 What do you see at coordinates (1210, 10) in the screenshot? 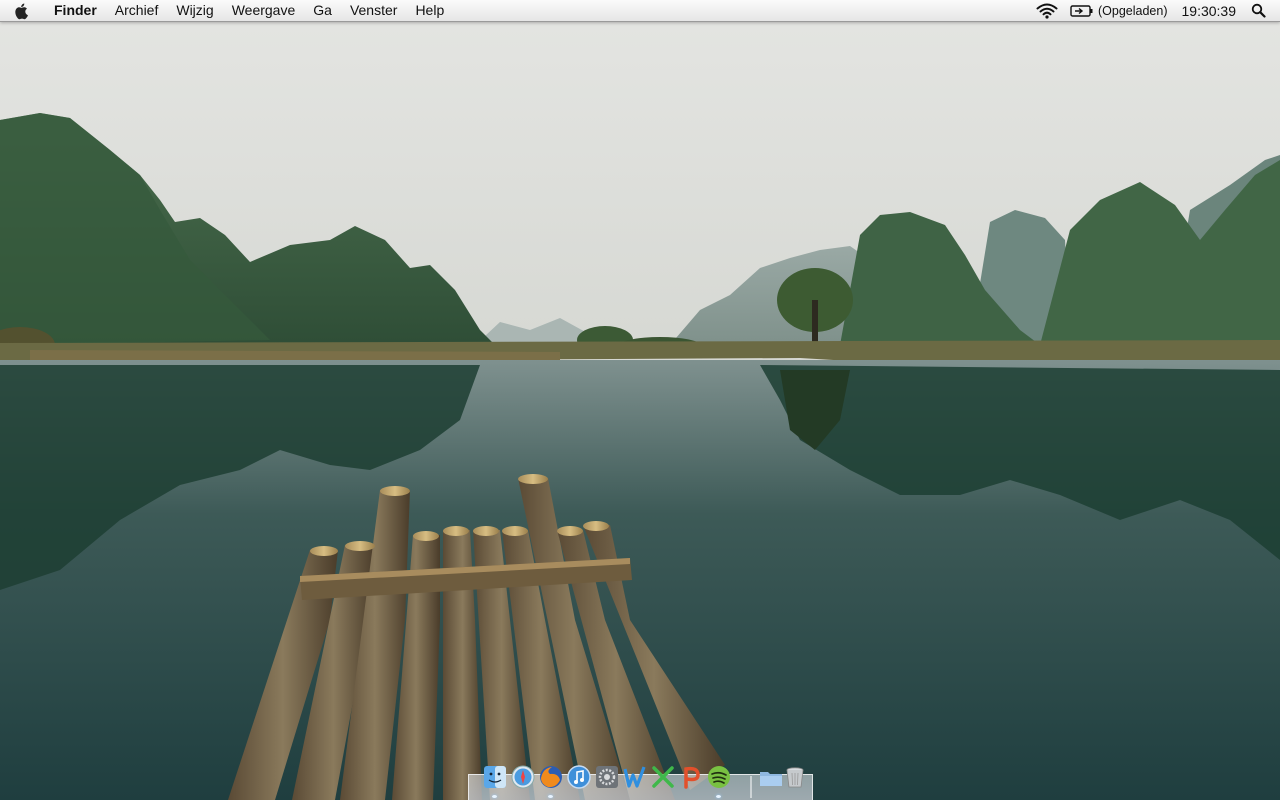
I see `menubar-clock: 19:30:39` at bounding box center [1210, 10].